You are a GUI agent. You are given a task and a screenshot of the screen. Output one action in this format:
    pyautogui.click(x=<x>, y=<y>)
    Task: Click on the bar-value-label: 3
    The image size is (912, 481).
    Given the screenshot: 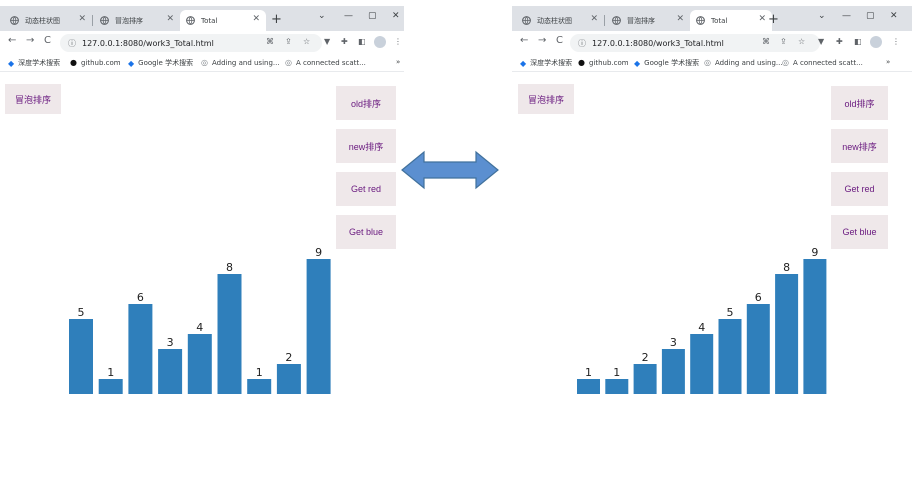 What is the action you would take?
    pyautogui.click(x=170, y=342)
    